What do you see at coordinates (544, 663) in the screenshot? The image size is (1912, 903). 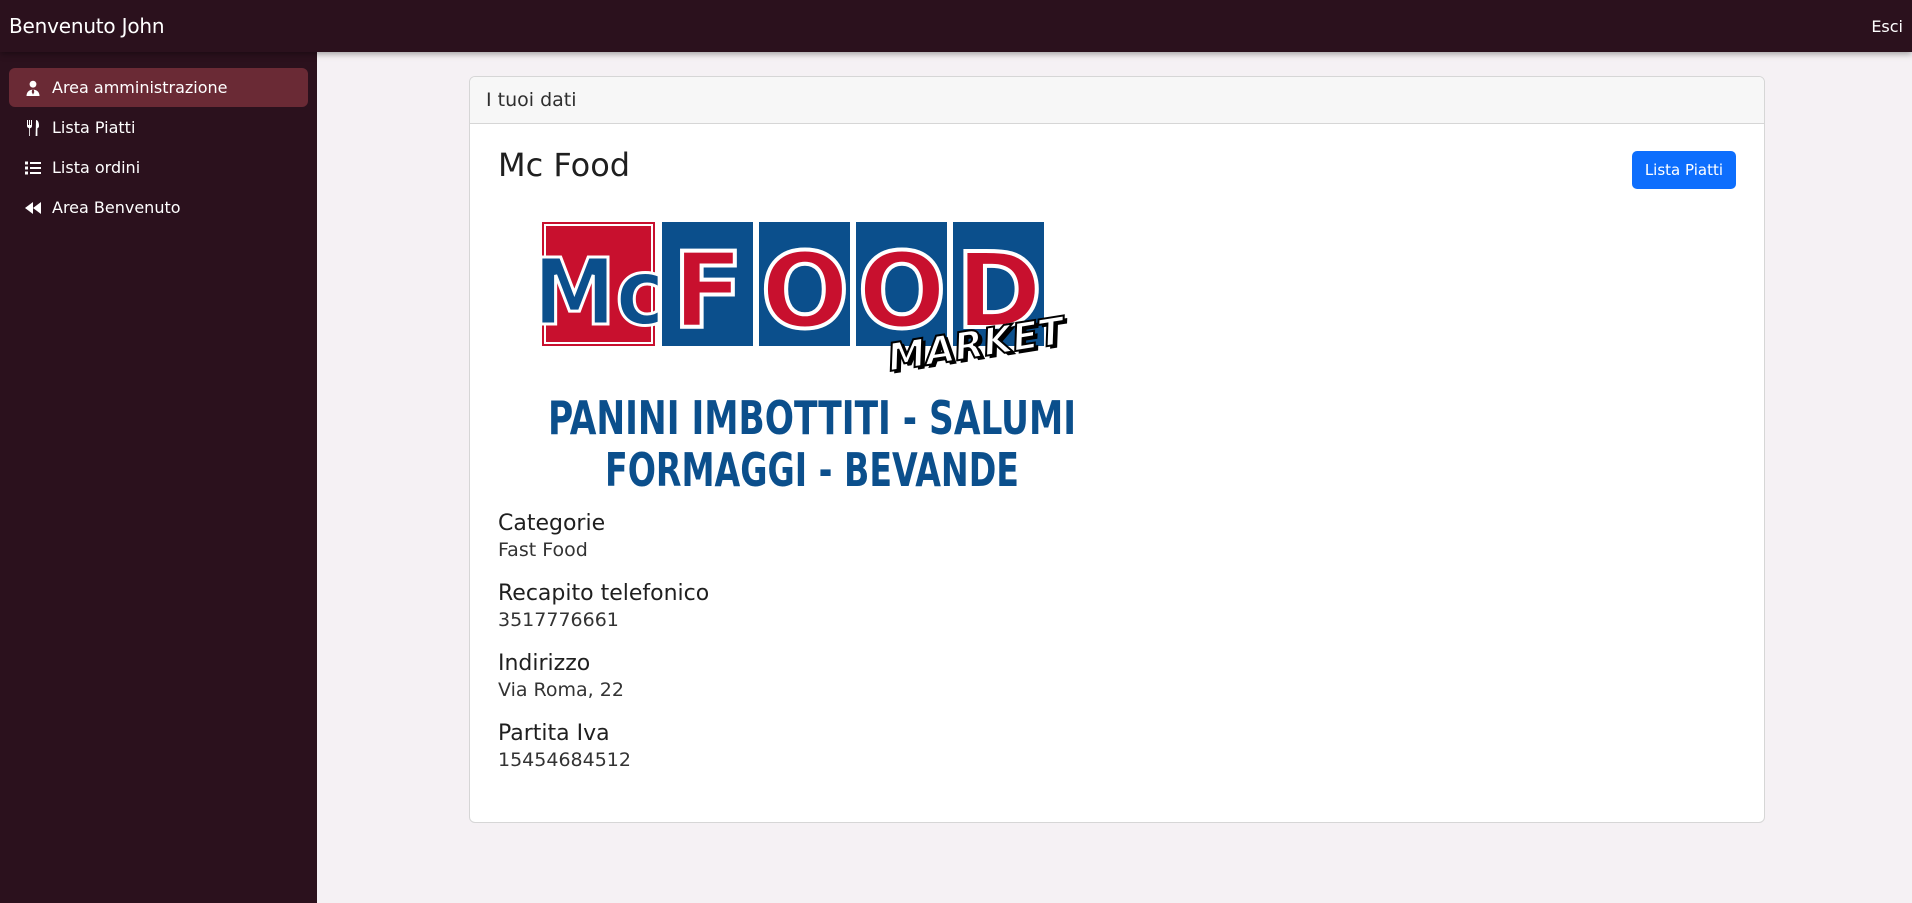 I see `detail-label: Indirizzo` at bounding box center [544, 663].